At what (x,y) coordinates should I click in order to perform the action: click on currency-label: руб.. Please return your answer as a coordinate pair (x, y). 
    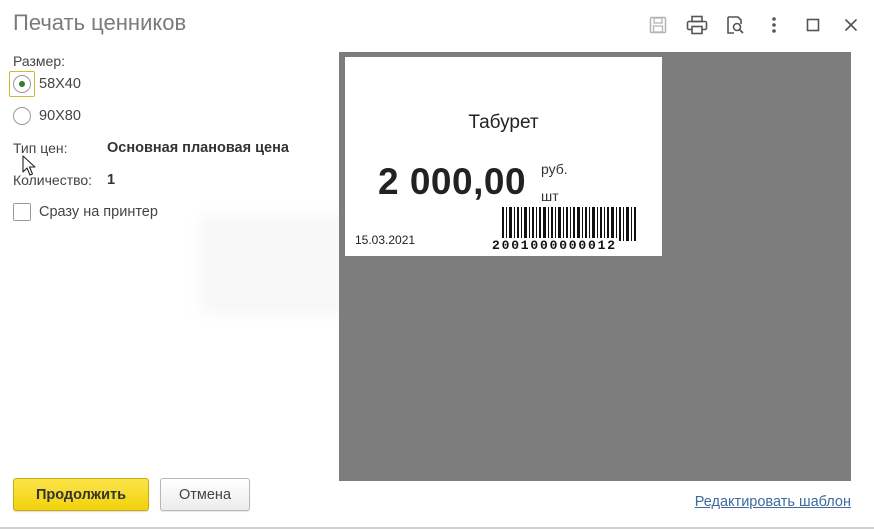
    Looking at the image, I should click on (554, 169).